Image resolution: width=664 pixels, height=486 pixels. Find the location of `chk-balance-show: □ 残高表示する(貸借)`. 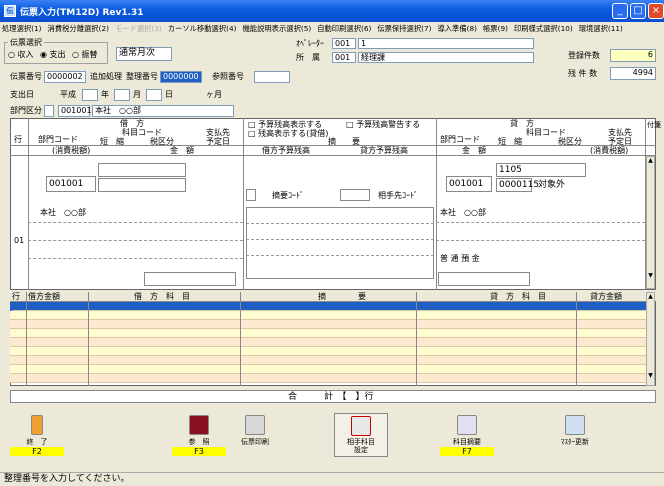

chk-balance-show: □ 残高表示する(貸借) is located at coordinates (288, 134).